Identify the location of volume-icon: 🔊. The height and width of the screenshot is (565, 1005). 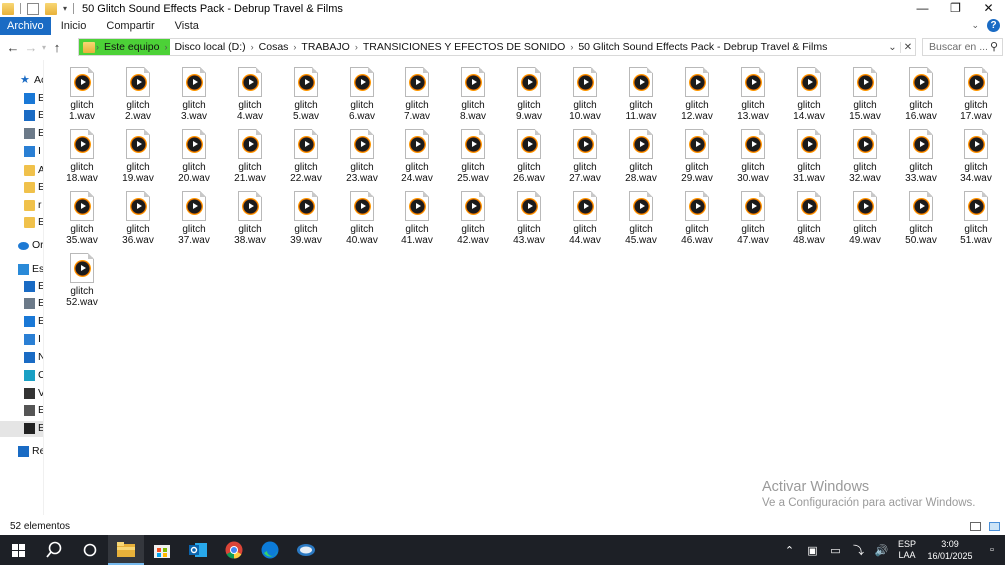
(881, 550).